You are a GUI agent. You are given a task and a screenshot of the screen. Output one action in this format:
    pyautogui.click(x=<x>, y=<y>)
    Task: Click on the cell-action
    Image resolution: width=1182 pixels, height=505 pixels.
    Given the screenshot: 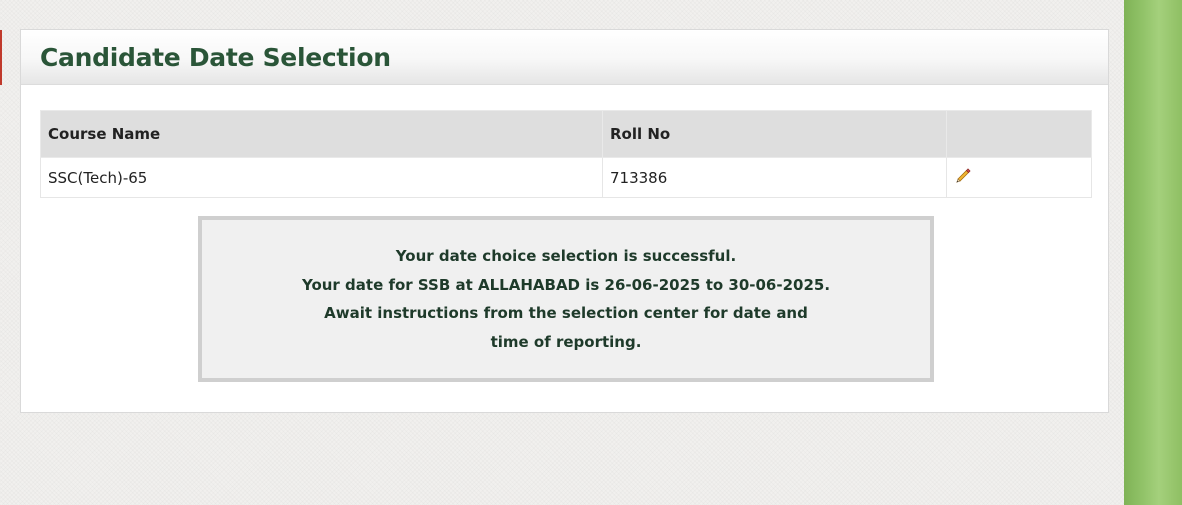 What is the action you would take?
    pyautogui.click(x=1019, y=177)
    